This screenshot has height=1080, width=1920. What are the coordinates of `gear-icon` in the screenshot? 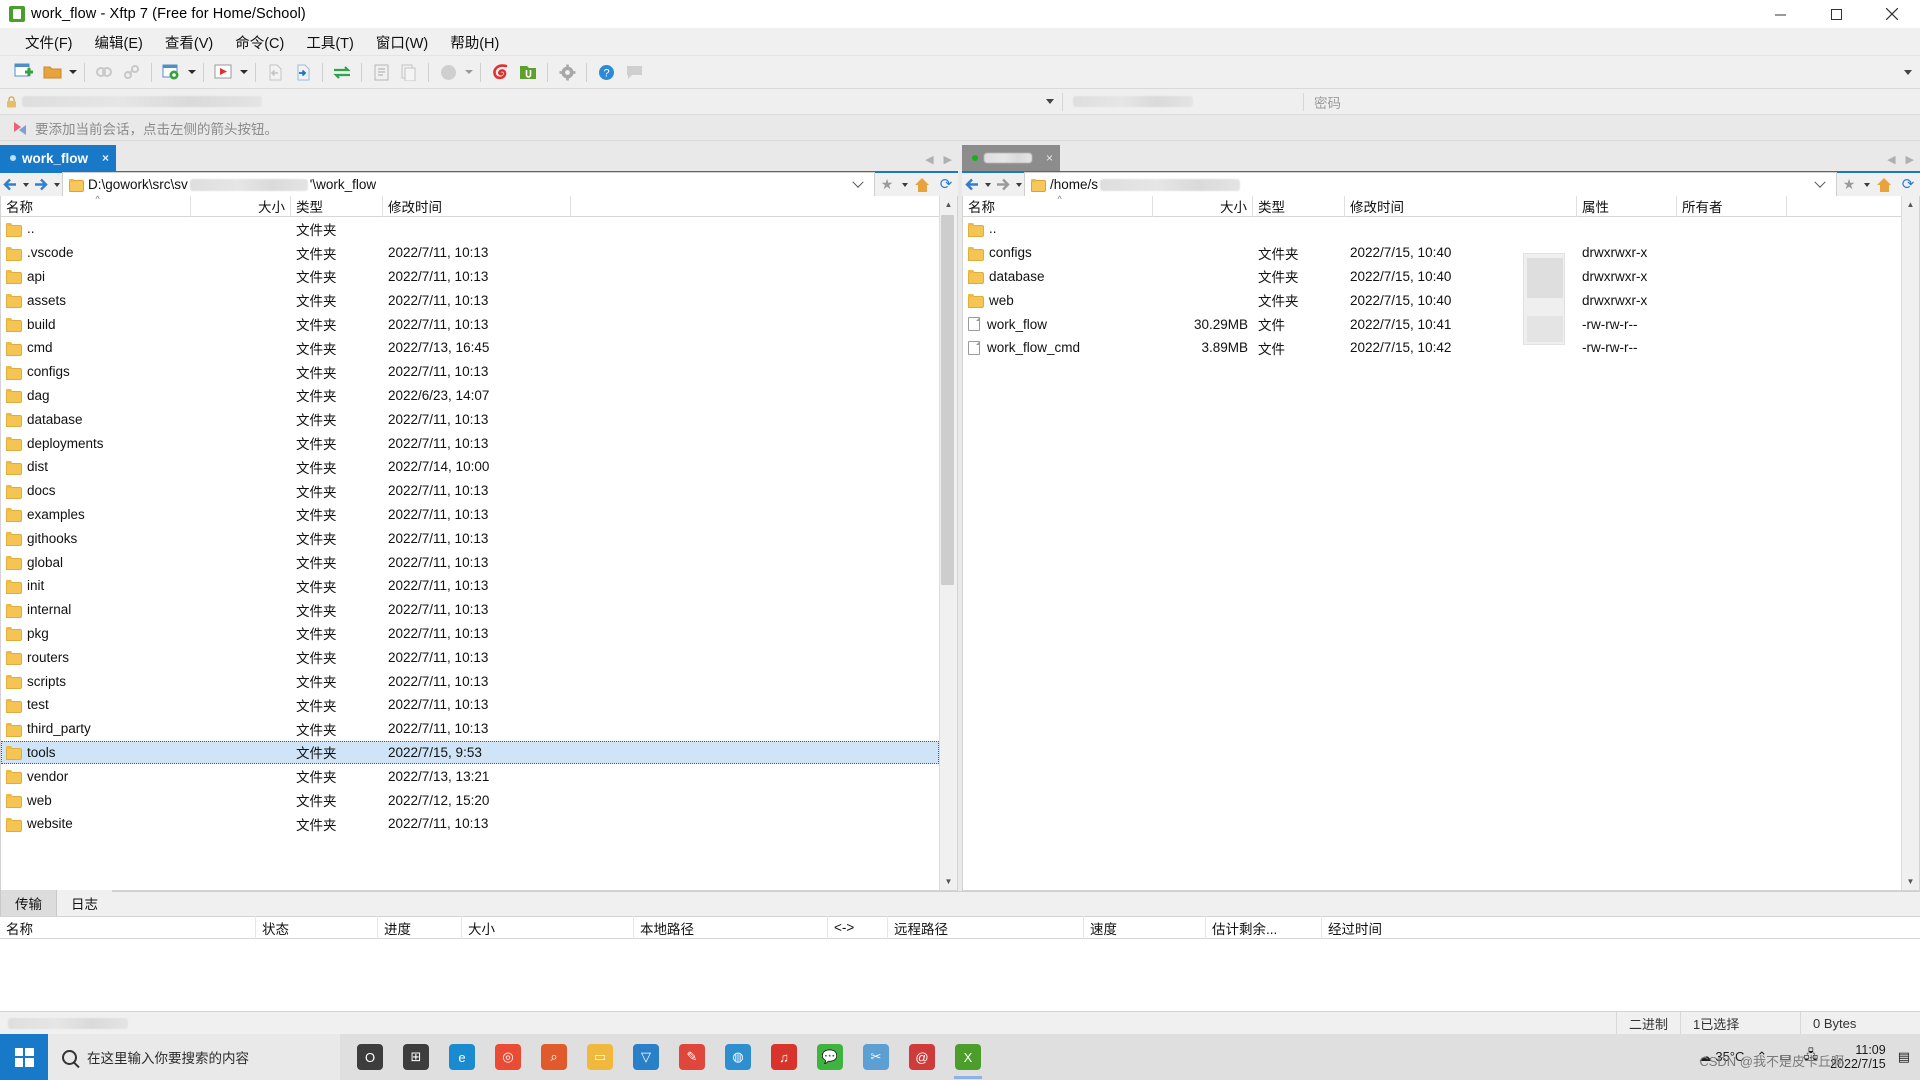 It's located at (567, 72).